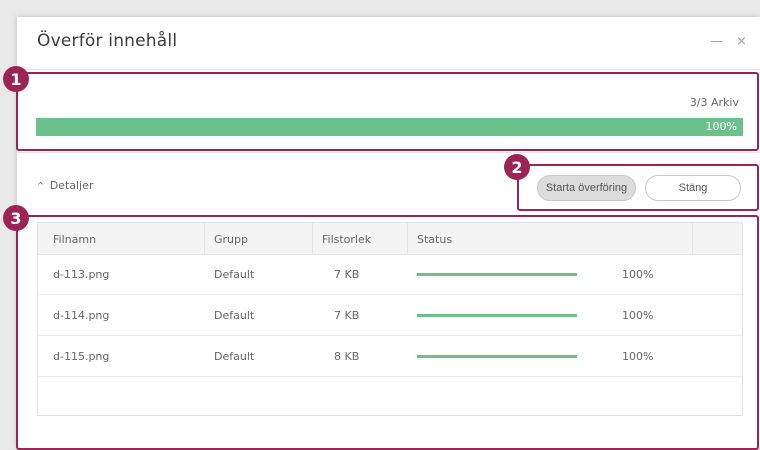 The image size is (760, 450). Describe the element at coordinates (716, 41) in the screenshot. I see `minimize-icon: —` at that location.